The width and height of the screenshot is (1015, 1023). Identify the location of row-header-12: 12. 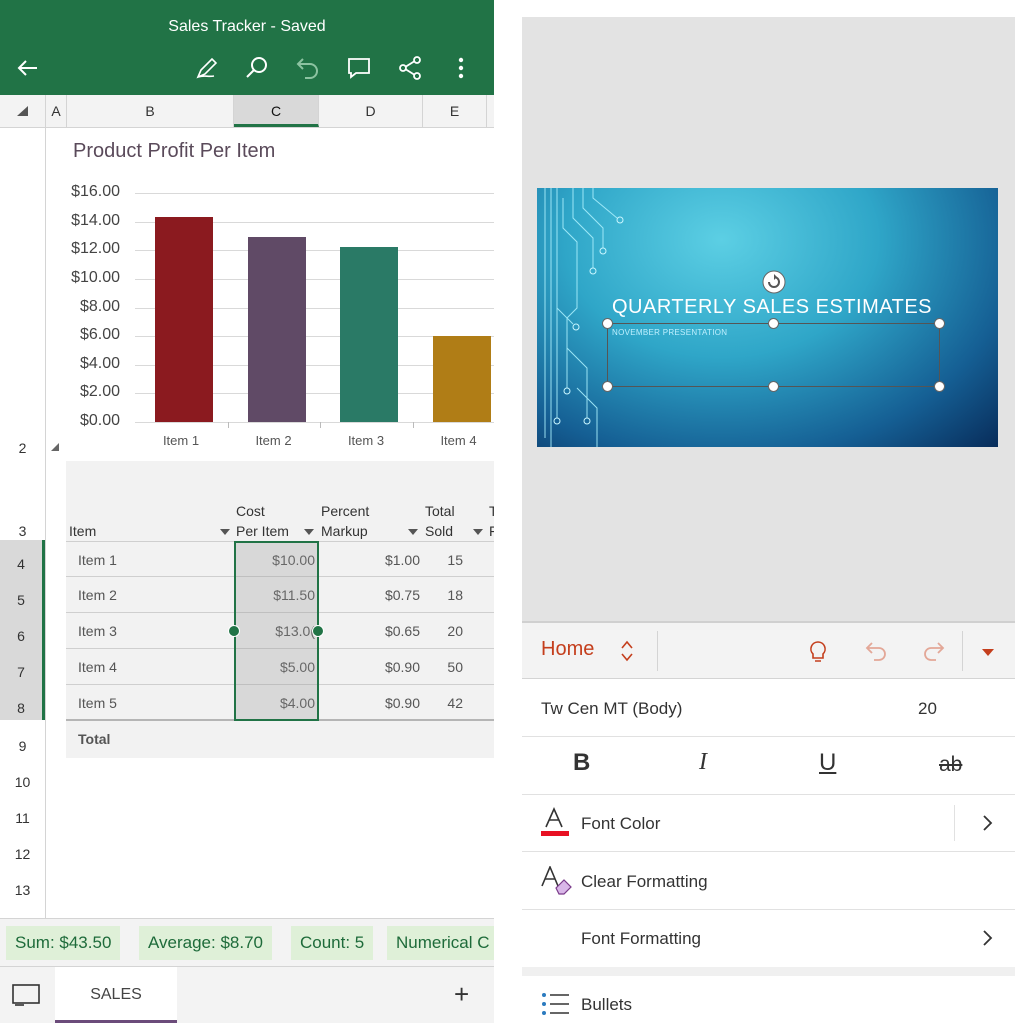
(22, 854).